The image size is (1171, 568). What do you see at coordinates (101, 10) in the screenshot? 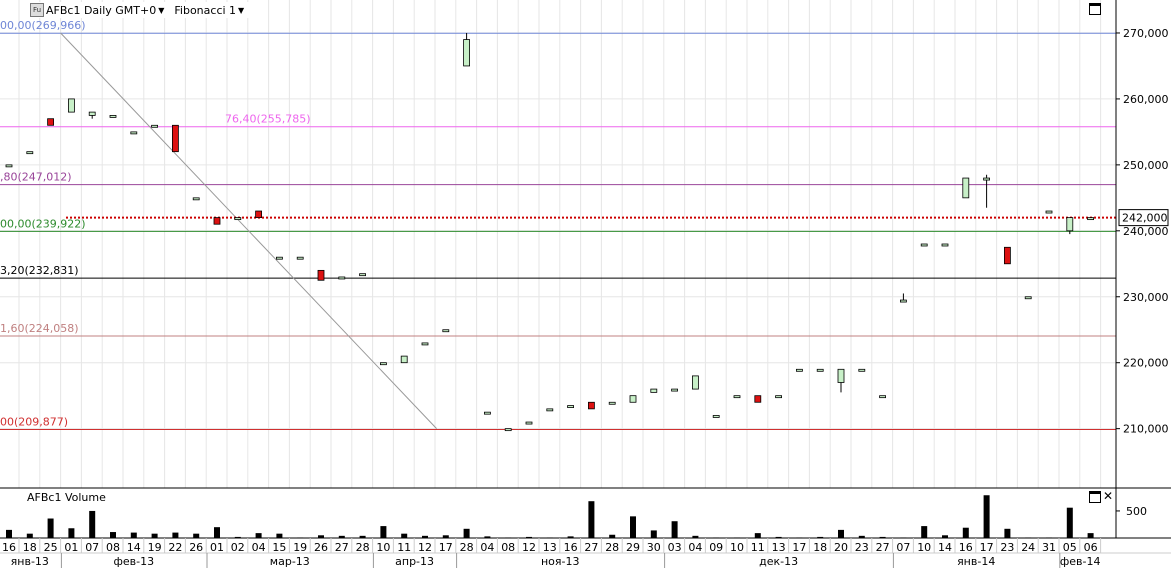
I see `symbol-selector: AFBc1 Daily GMT+0` at bounding box center [101, 10].